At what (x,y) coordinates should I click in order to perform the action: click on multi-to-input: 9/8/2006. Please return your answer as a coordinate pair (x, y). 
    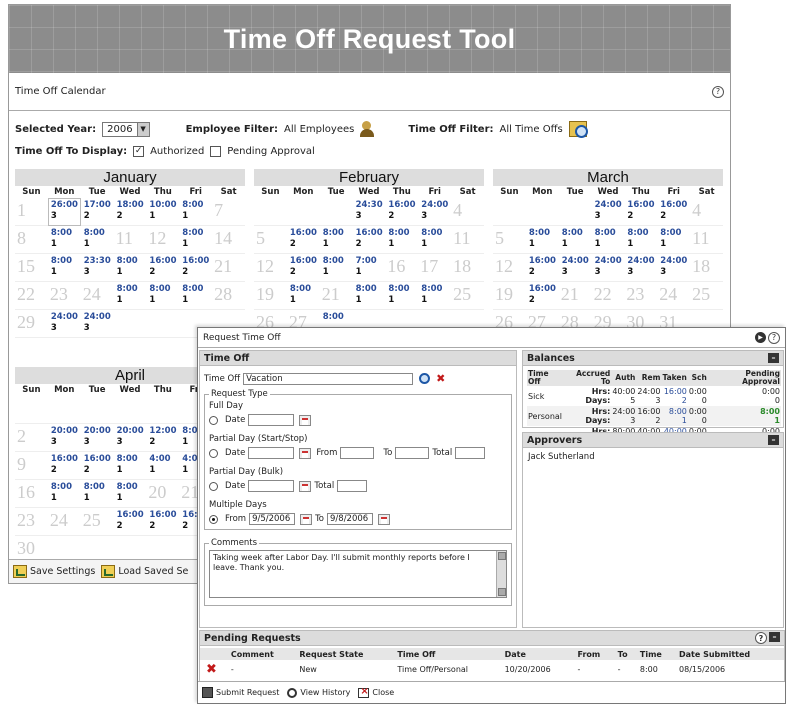
    Looking at the image, I should click on (350, 519).